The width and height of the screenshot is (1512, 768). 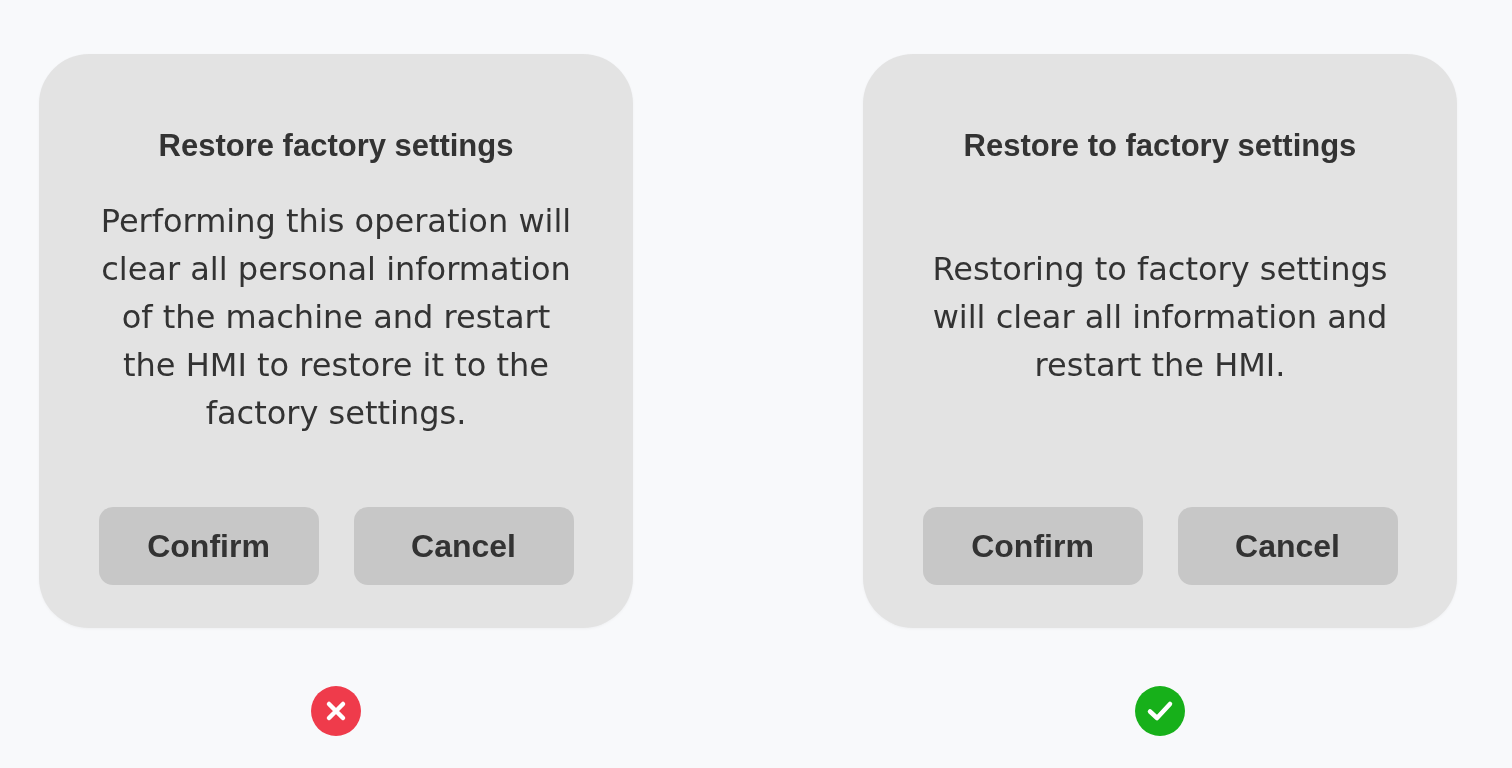 I want to click on cross-icon, so click(x=336, y=711).